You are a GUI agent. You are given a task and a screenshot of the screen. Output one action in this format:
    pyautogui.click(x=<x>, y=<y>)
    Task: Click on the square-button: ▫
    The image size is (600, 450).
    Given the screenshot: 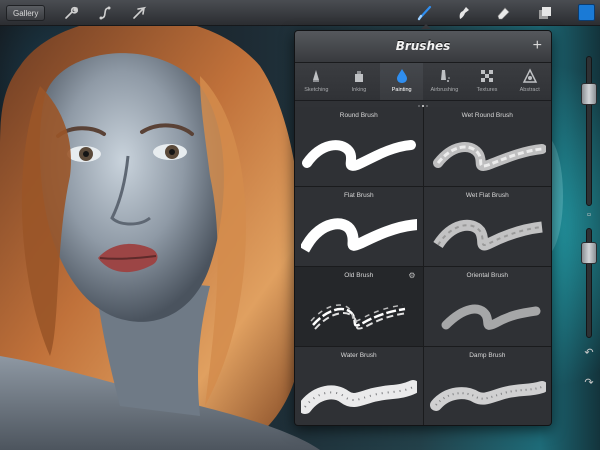 What is the action you would take?
    pyautogui.click(x=589, y=215)
    